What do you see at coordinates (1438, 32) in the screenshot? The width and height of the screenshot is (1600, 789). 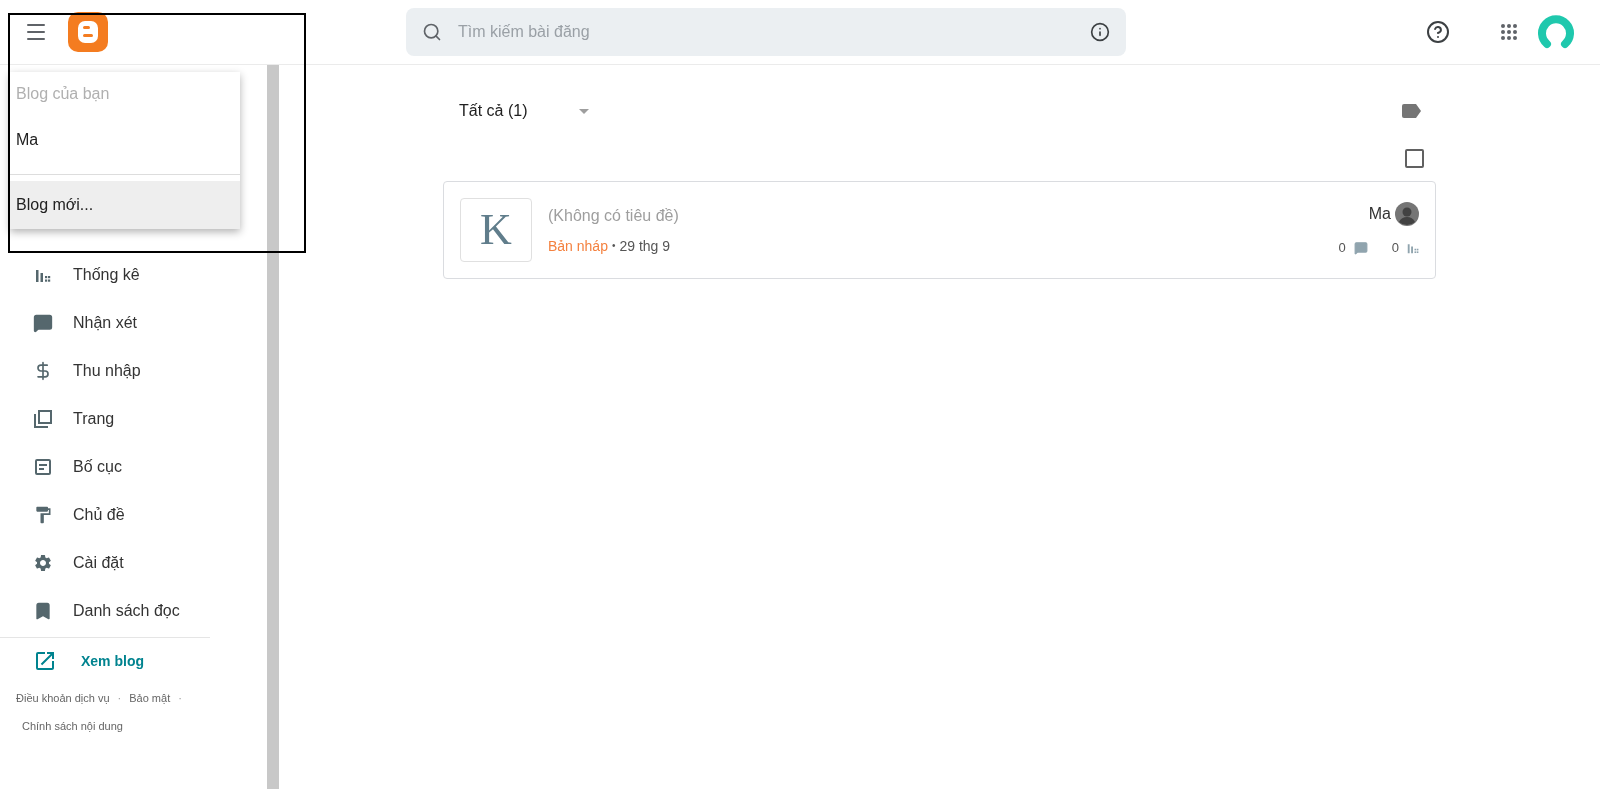 I see `help-icon` at bounding box center [1438, 32].